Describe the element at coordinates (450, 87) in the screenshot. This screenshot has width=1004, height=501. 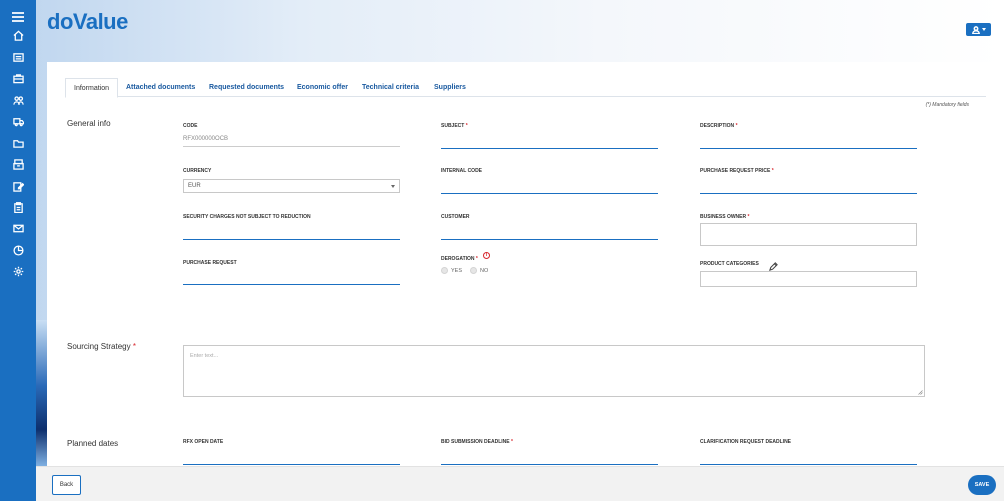
I see `tab-suppliers: Suppliers` at that location.